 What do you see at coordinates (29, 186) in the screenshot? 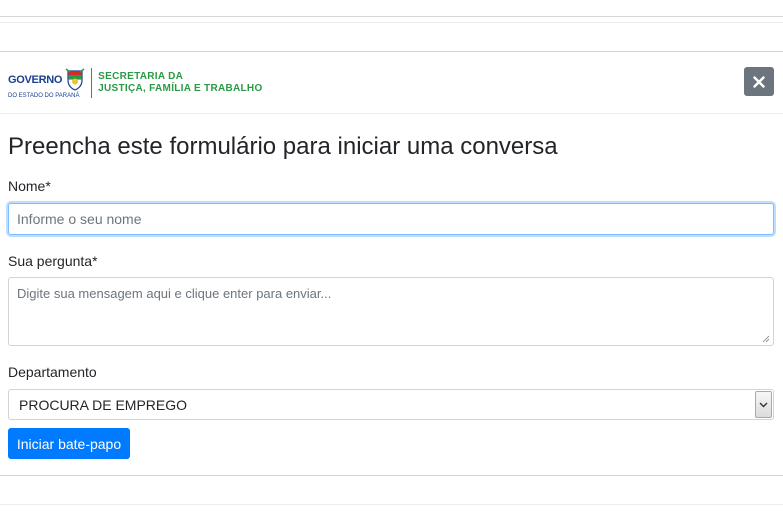
I see `name-label: Nome*` at bounding box center [29, 186].